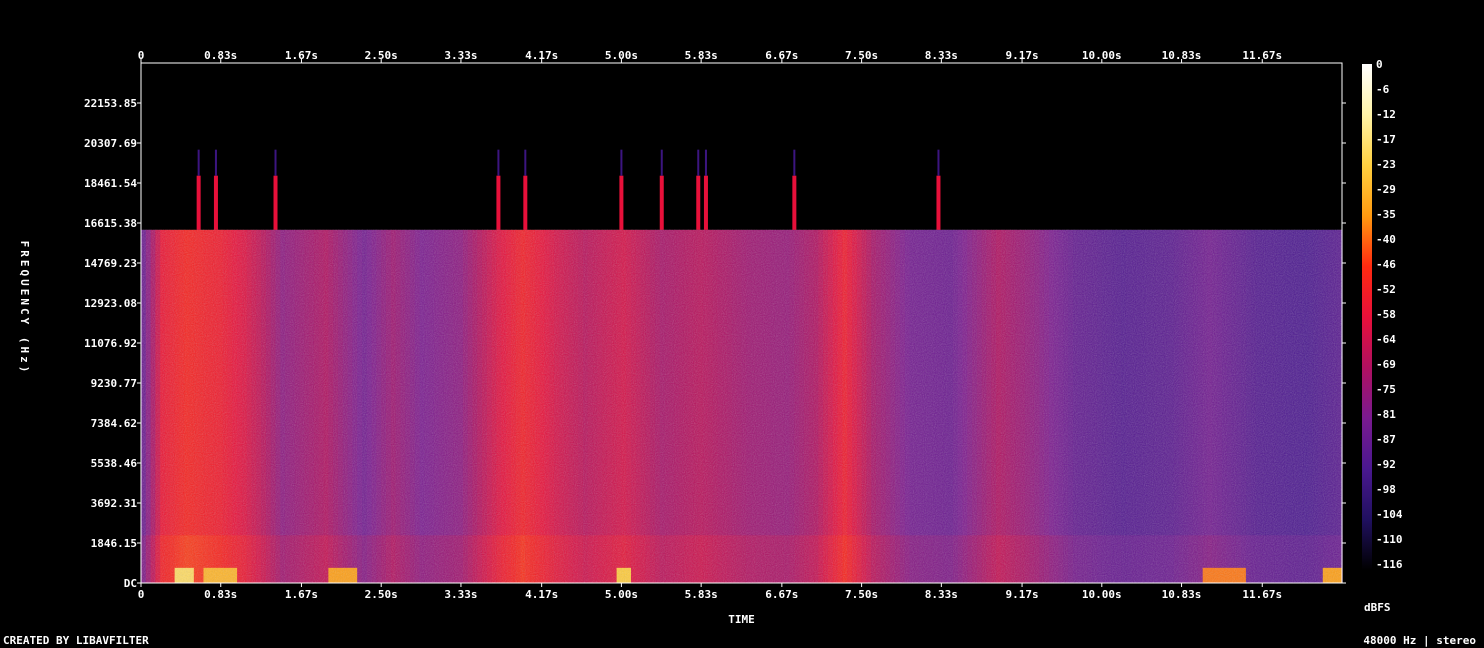 The image size is (1484, 648). What do you see at coordinates (1386, 189) in the screenshot?
I see `colorbar-tick-label: -29` at bounding box center [1386, 189].